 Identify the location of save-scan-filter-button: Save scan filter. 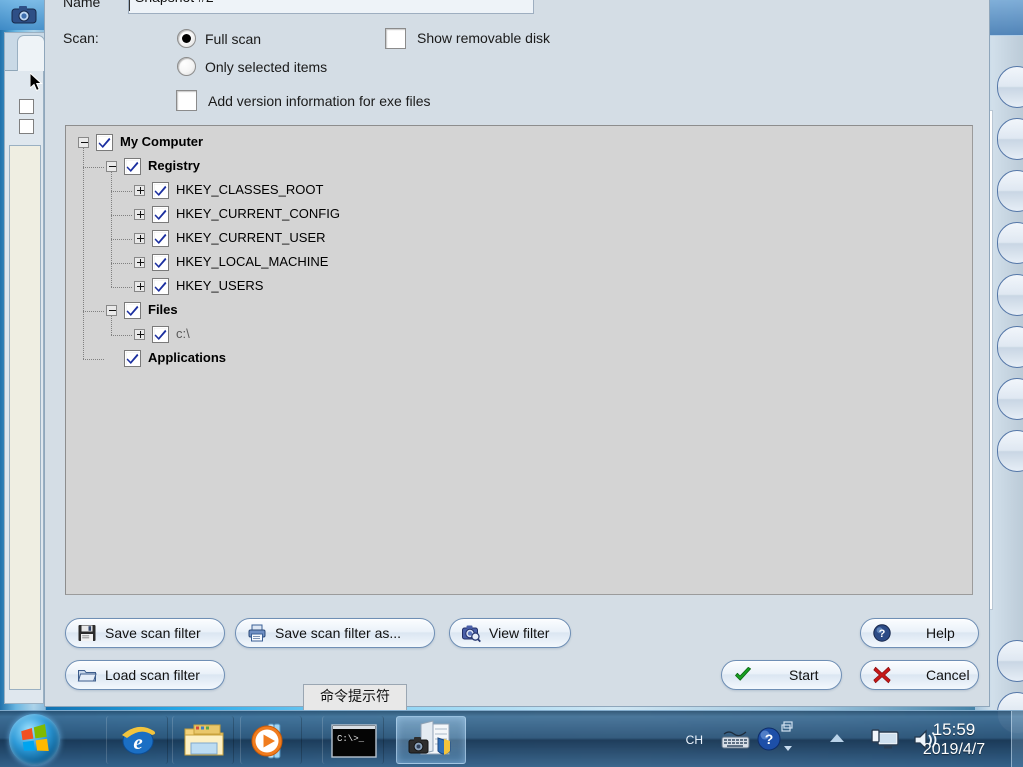
(145, 633).